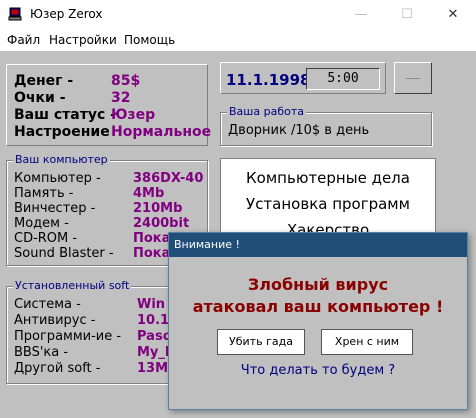  I want to click on cdrom-value: Пока, so click(152, 238).